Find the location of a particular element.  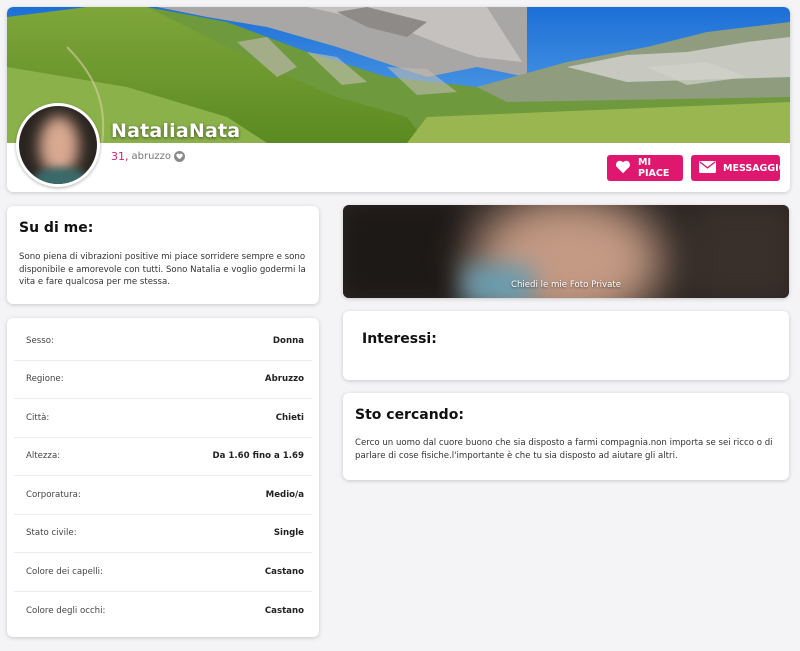

profile-avatar is located at coordinates (58, 145).